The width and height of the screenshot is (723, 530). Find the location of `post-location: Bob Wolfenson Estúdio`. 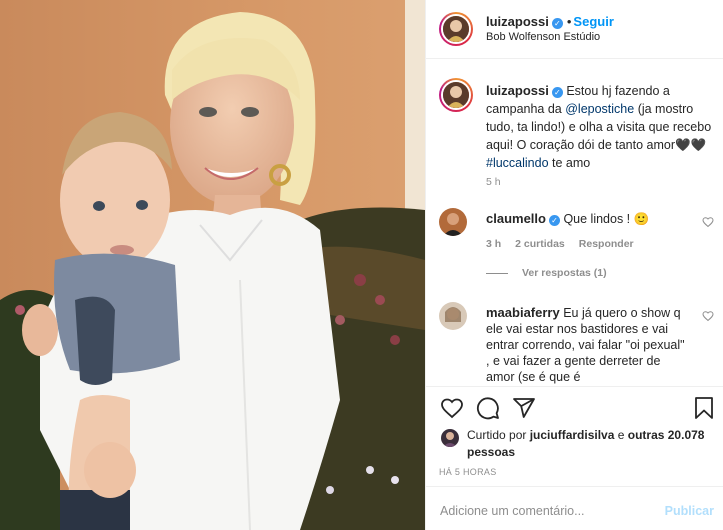

post-location: Bob Wolfenson Estúdio is located at coordinates (543, 37).